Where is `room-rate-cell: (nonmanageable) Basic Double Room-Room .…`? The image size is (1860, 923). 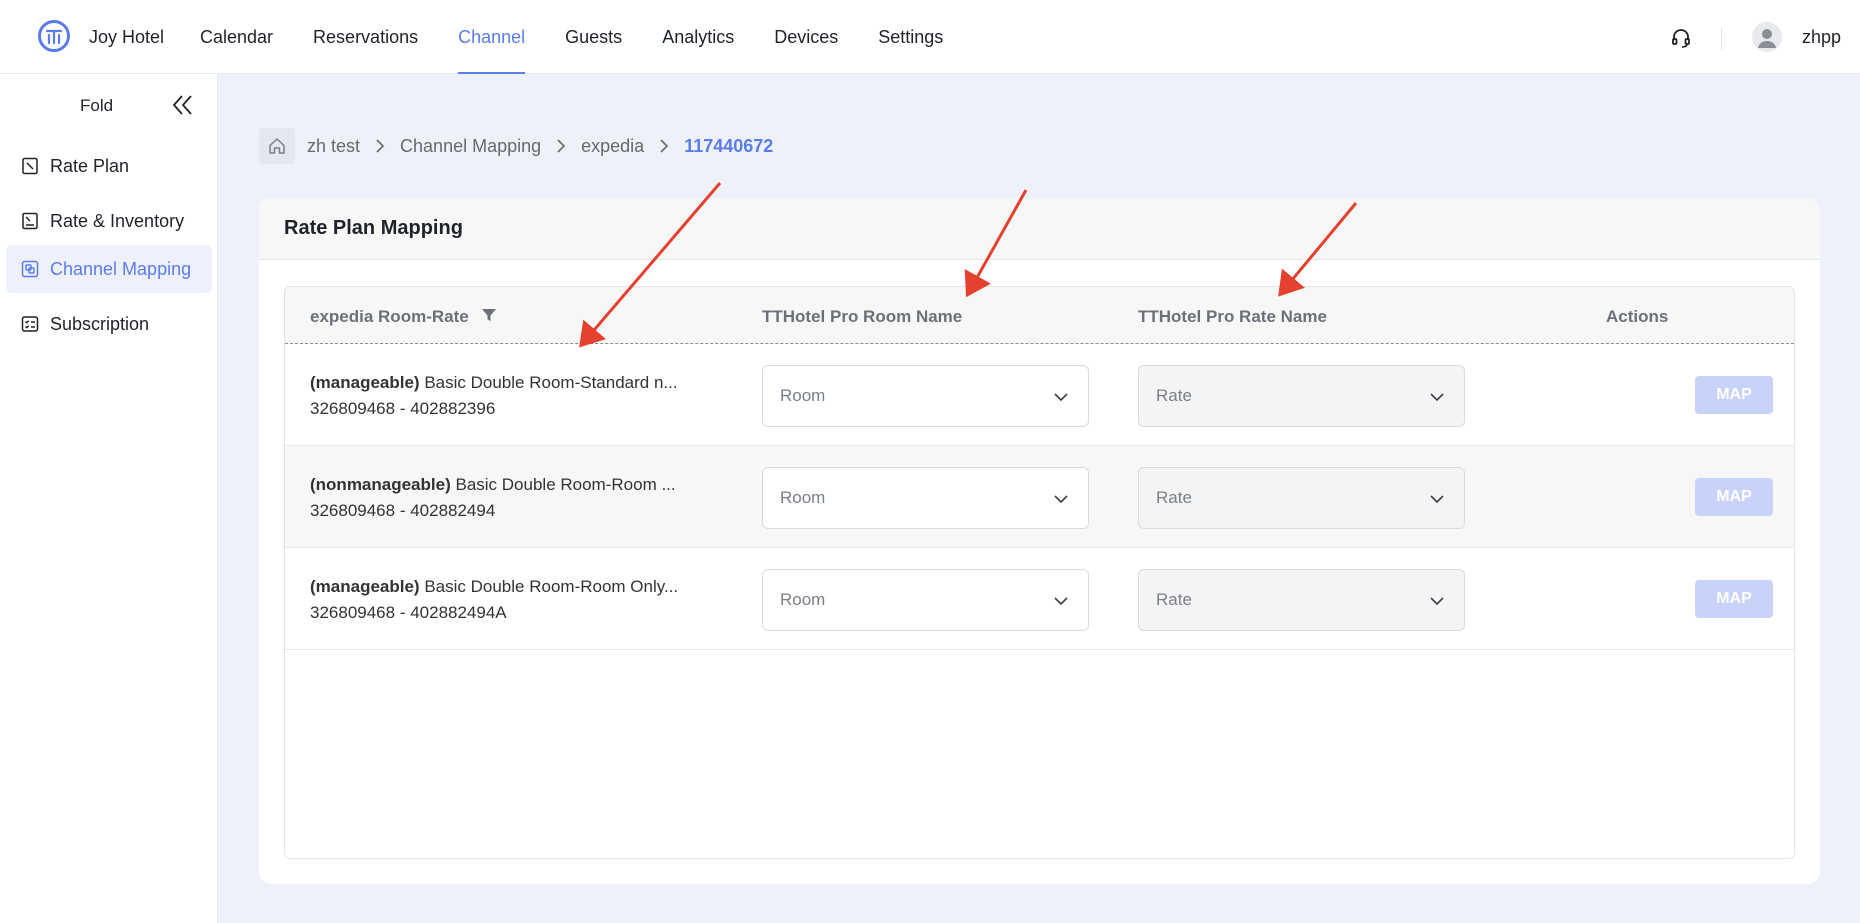
room-rate-cell: (nonmanageable) Basic Double Room-Room .… is located at coordinates (520, 498).